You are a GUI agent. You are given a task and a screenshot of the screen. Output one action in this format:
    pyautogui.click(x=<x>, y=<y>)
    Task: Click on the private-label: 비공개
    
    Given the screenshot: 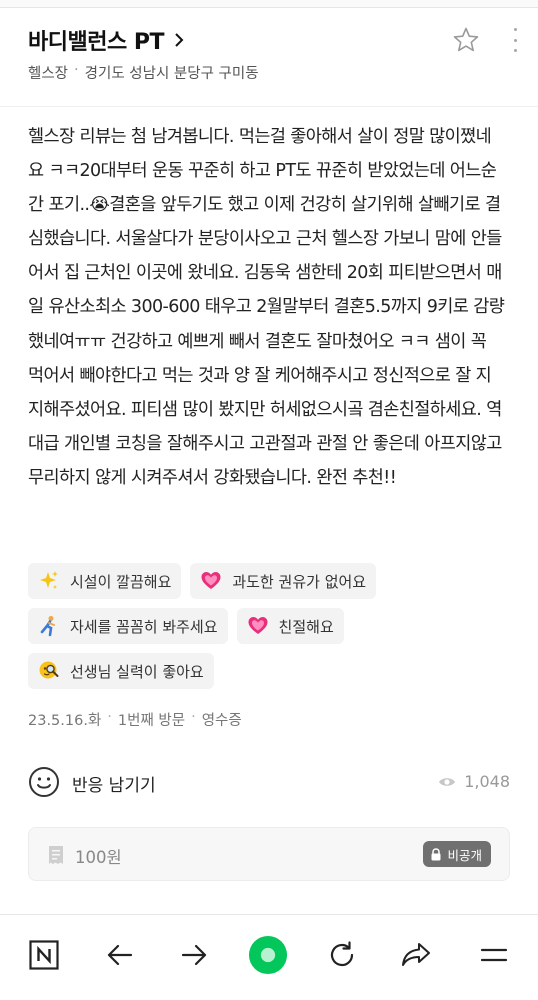 What is the action you would take?
    pyautogui.click(x=464, y=855)
    